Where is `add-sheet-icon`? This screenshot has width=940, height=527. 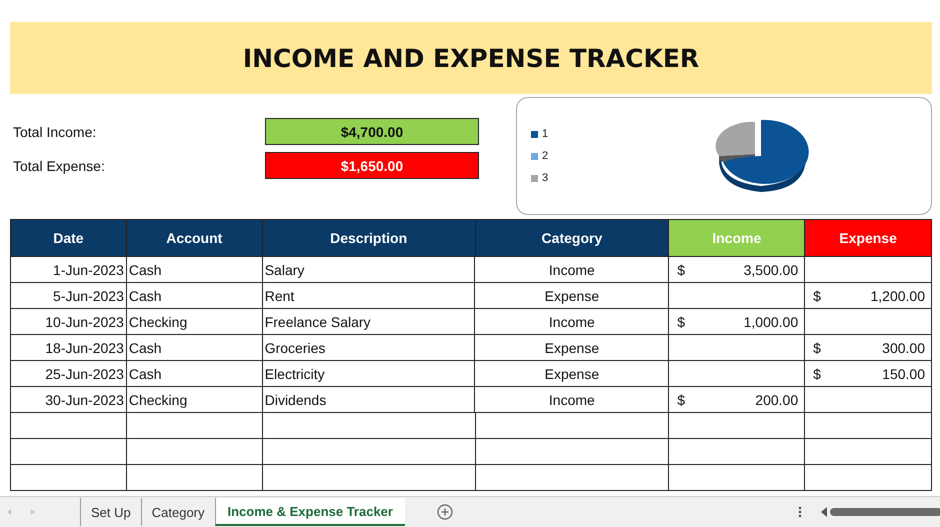 add-sheet-icon is located at coordinates (444, 512).